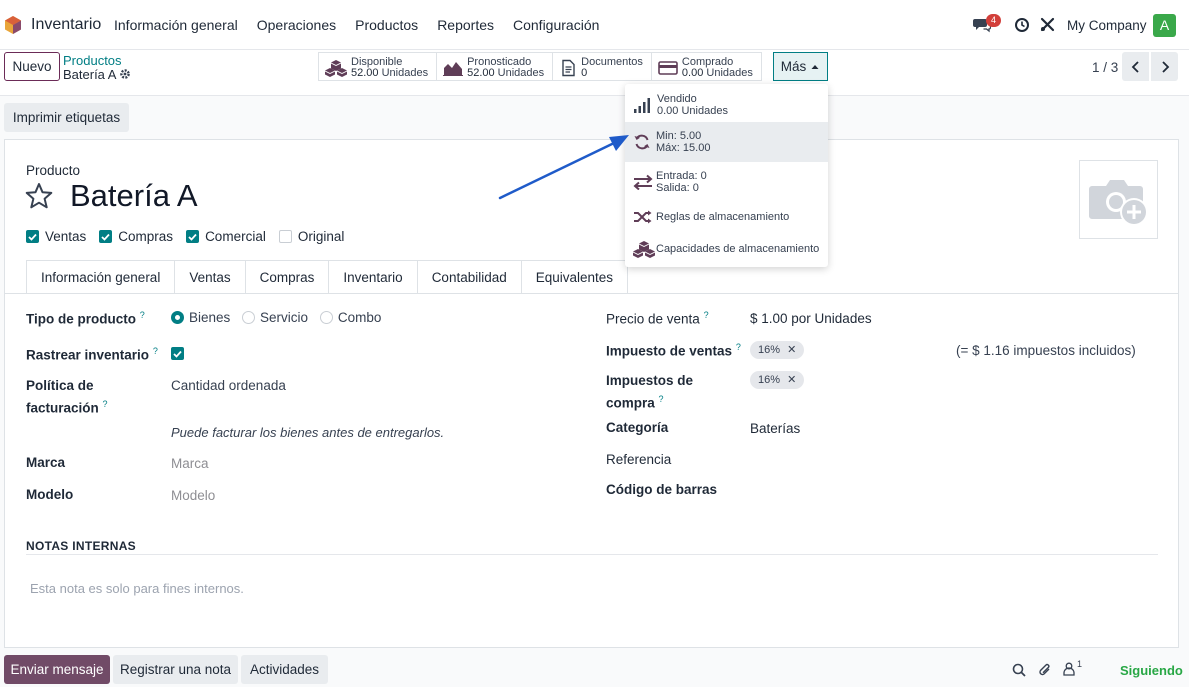  What do you see at coordinates (1135, 66) in the screenshot?
I see `pager-previous-button` at bounding box center [1135, 66].